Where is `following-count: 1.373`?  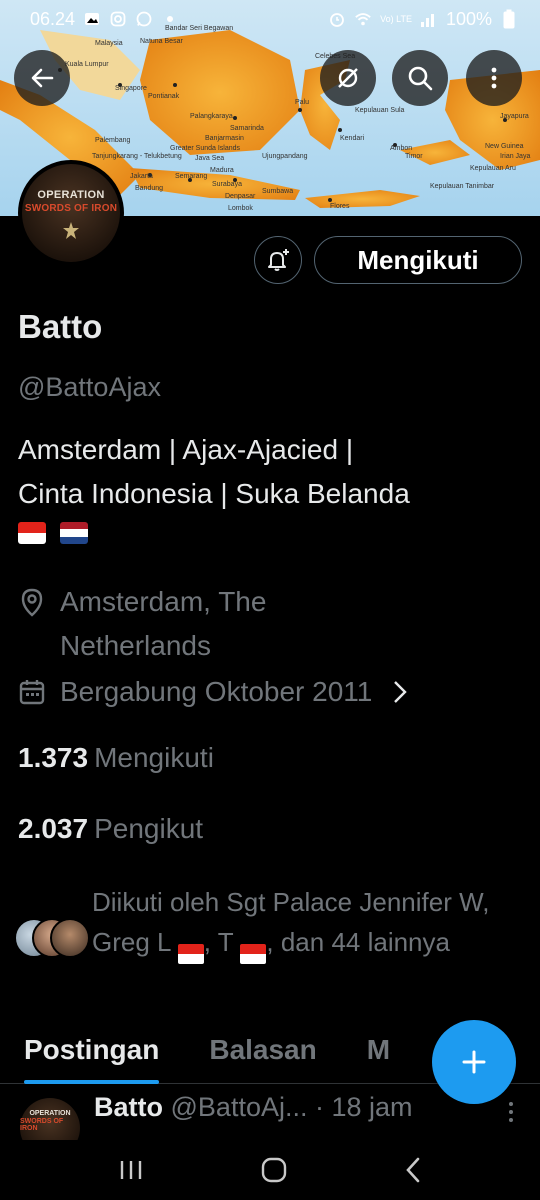 following-count: 1.373 is located at coordinates (53, 757).